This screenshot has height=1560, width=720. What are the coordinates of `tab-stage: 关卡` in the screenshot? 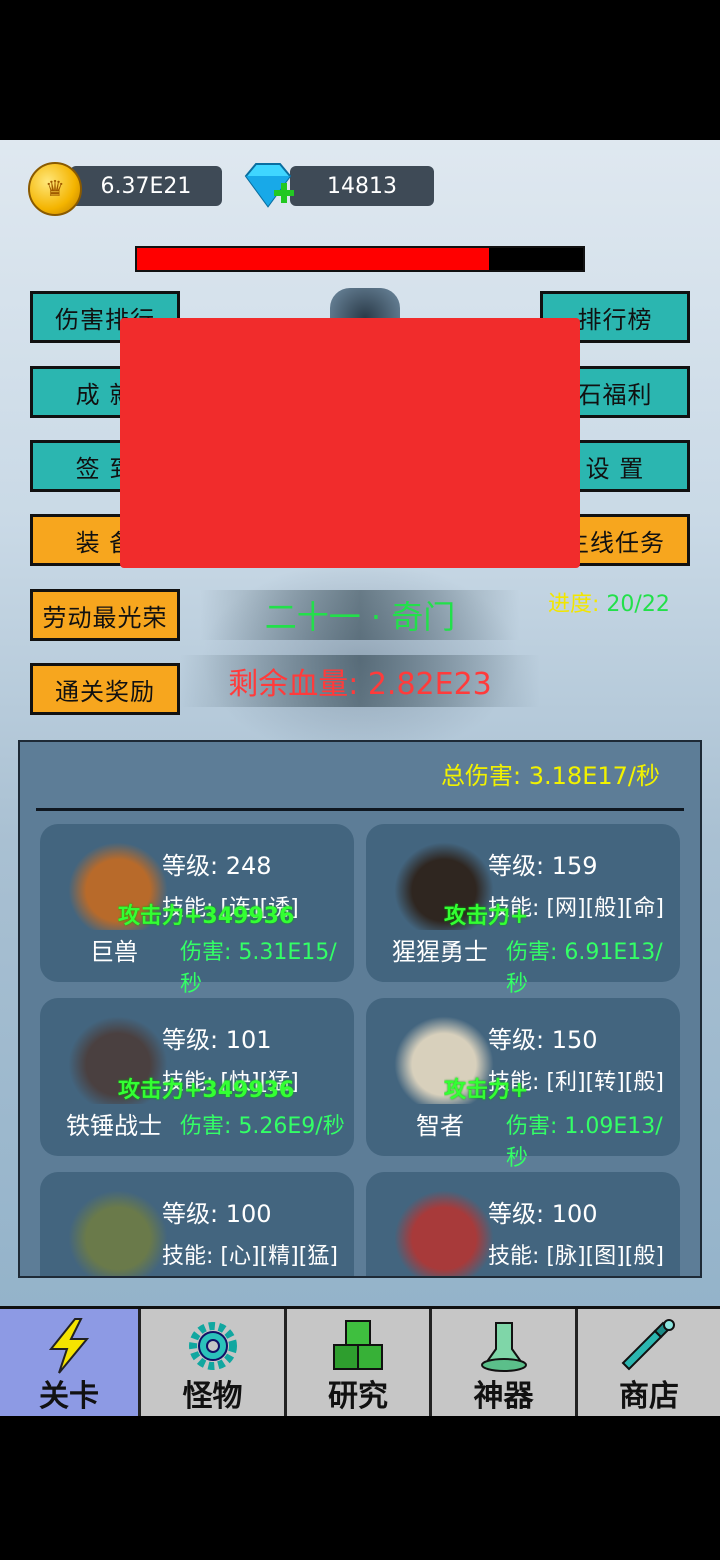 It's located at (70, 1362).